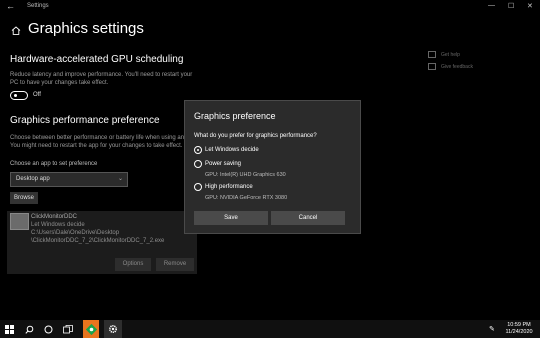  I want to click on title-bar, so click(270, 7).